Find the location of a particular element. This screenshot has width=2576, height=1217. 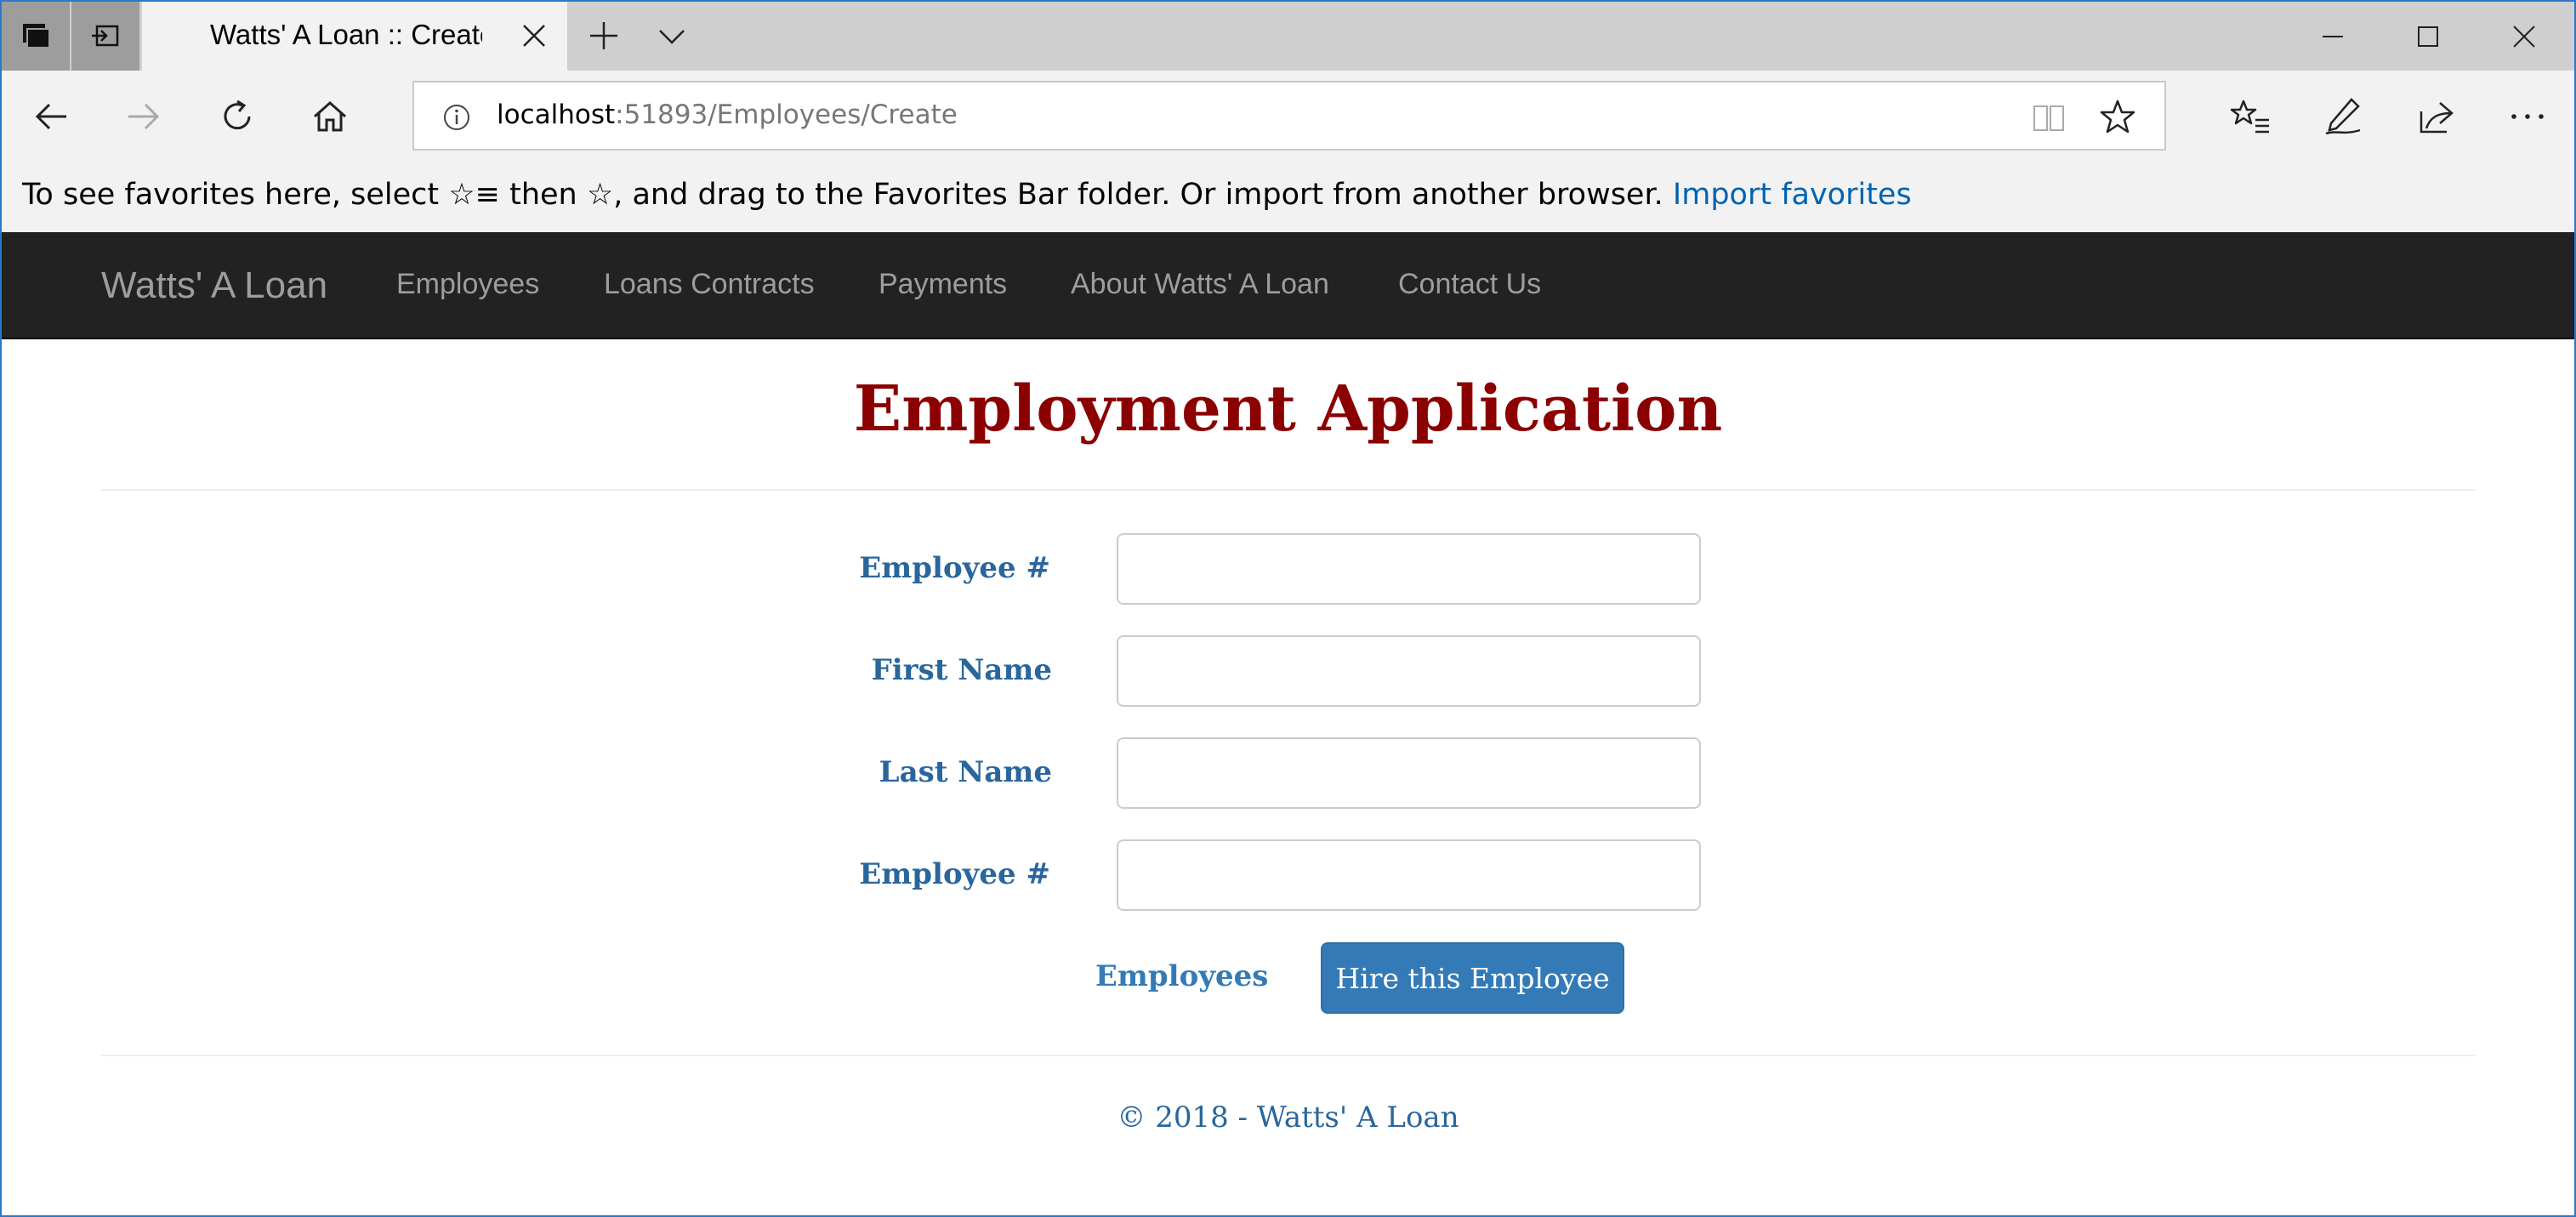

last-name-label: Last Name is located at coordinates (965, 772).